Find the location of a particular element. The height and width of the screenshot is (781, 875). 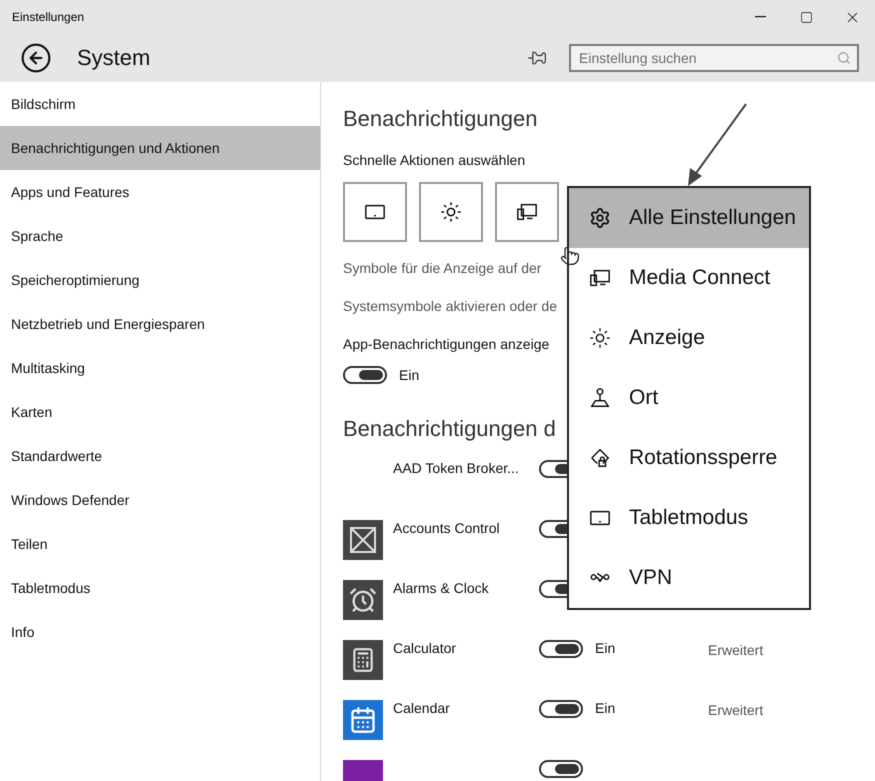

rotation-lock-icon is located at coordinates (600, 458).